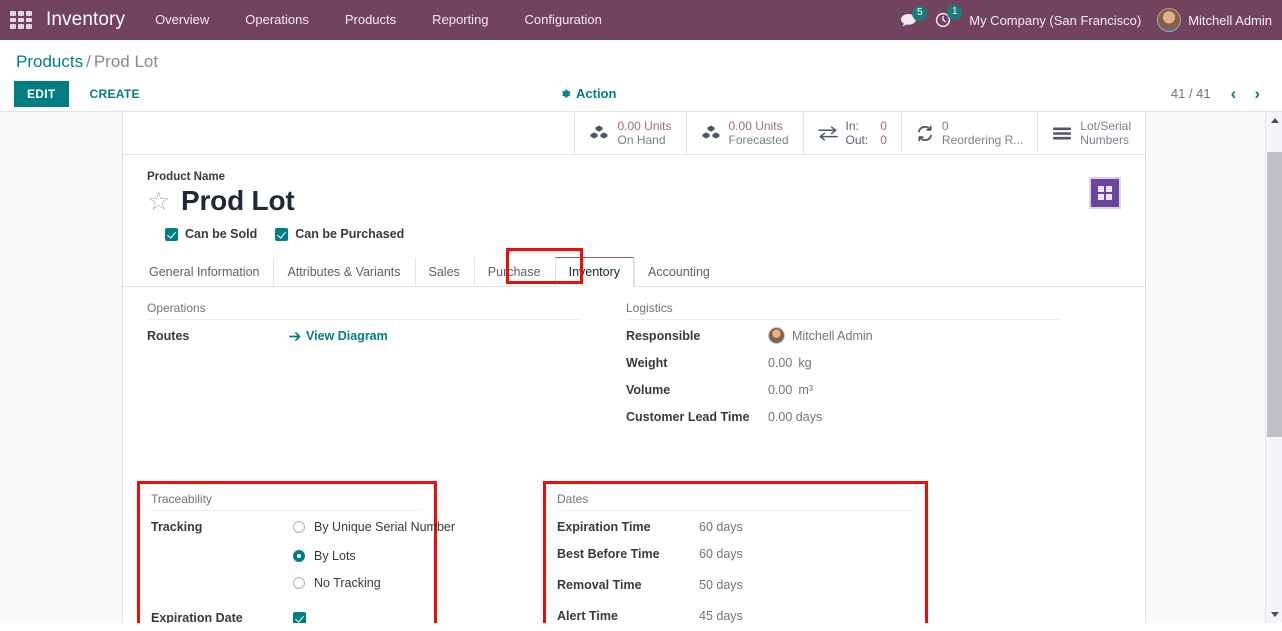 The image size is (1282, 631). What do you see at coordinates (949, 16) in the screenshot?
I see `activities-button: 1` at bounding box center [949, 16].